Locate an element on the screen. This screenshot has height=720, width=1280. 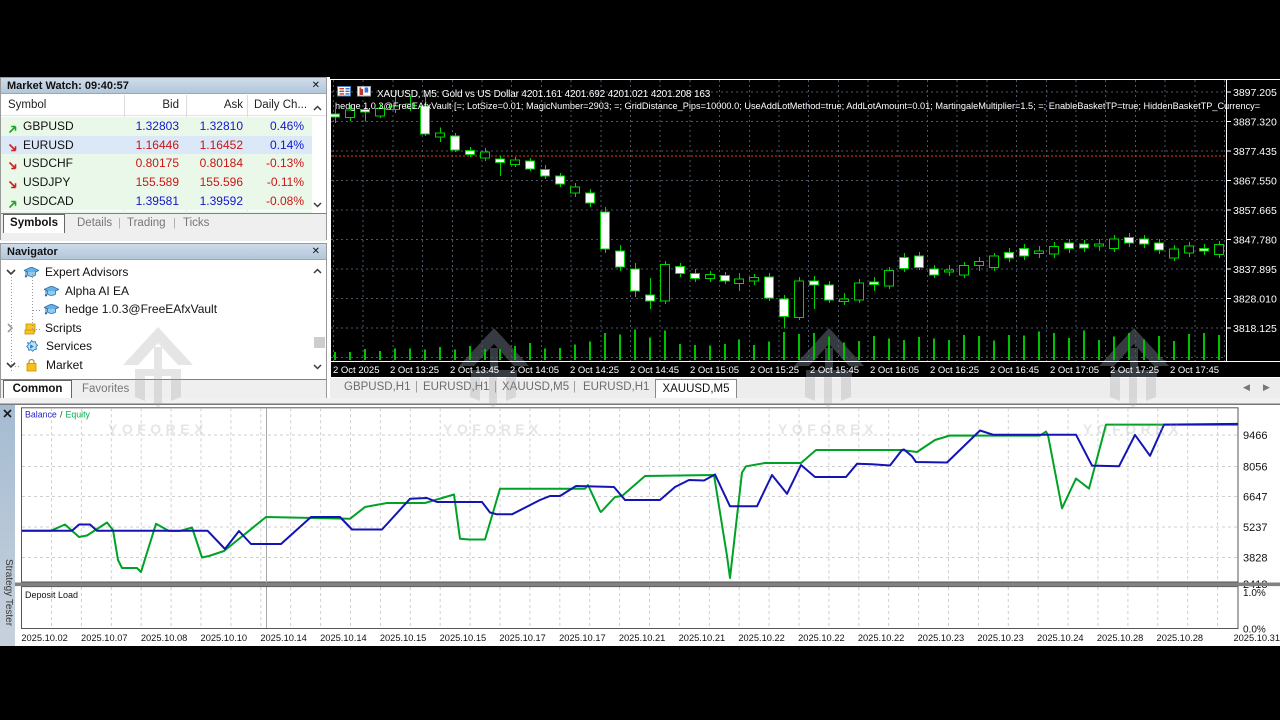
svg-text: 1.0% is located at coordinates (1254, 593).